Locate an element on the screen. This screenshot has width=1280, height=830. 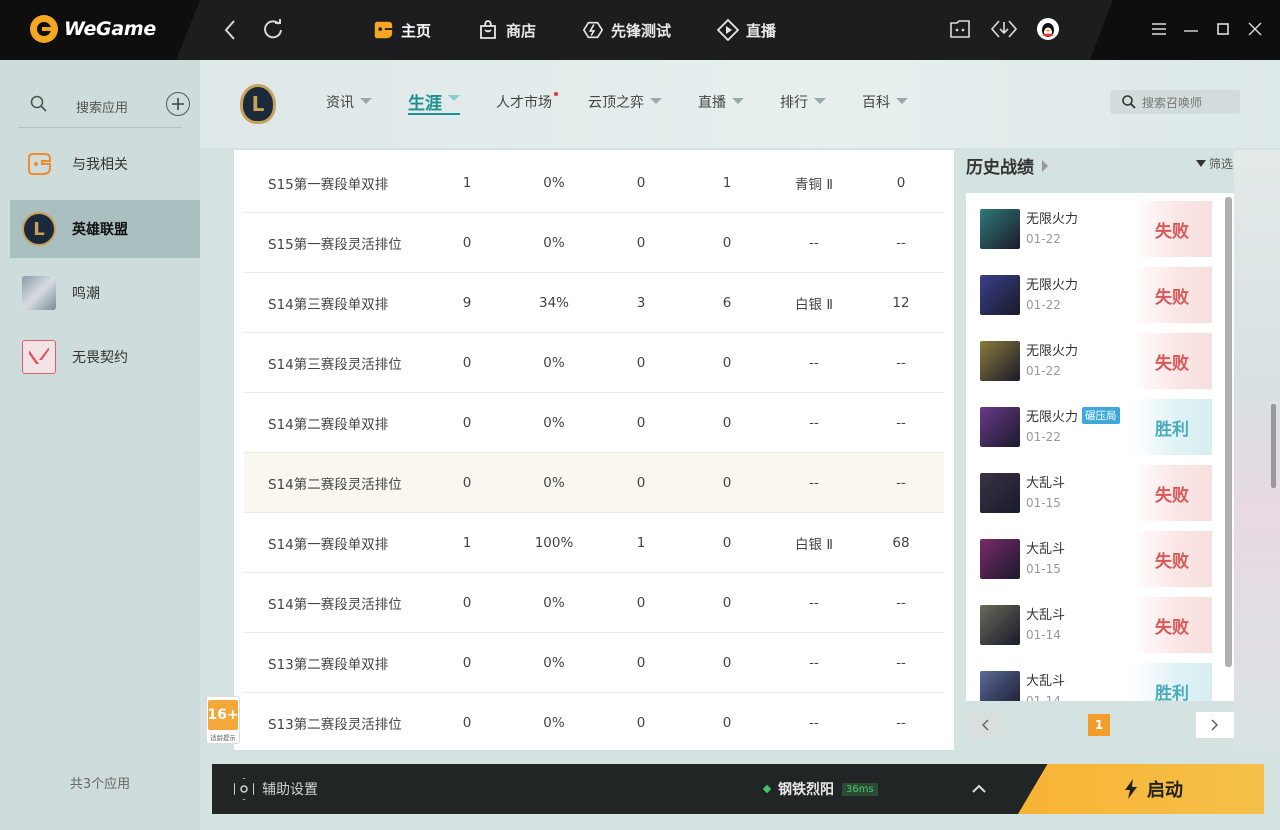
tab-talent-market: 人才市场 is located at coordinates (527, 105).